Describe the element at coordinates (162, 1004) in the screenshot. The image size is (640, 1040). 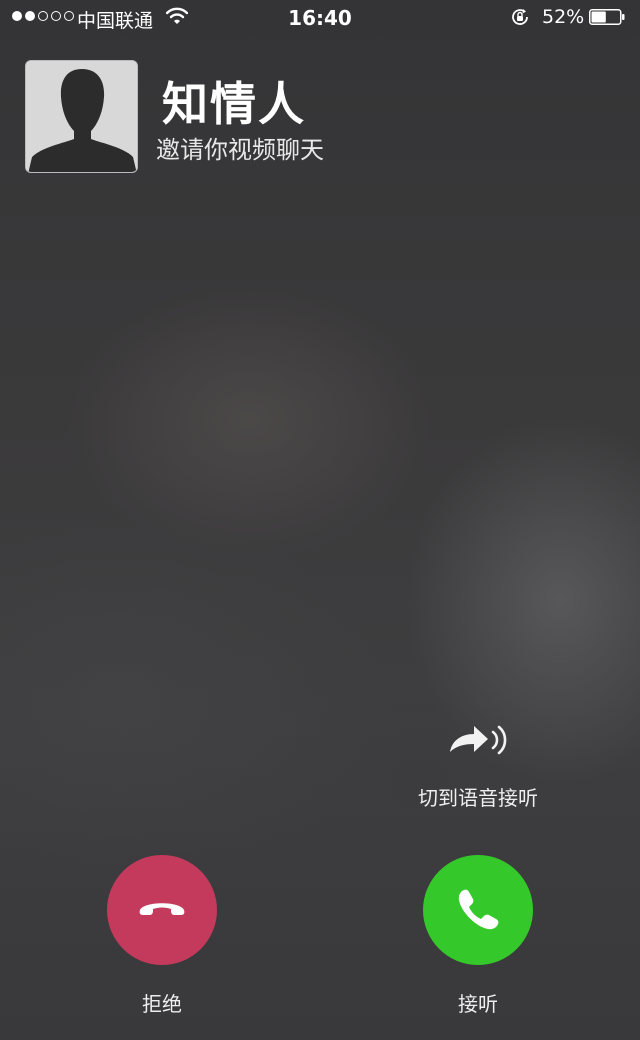
I see `decline-label: 拒绝` at that location.